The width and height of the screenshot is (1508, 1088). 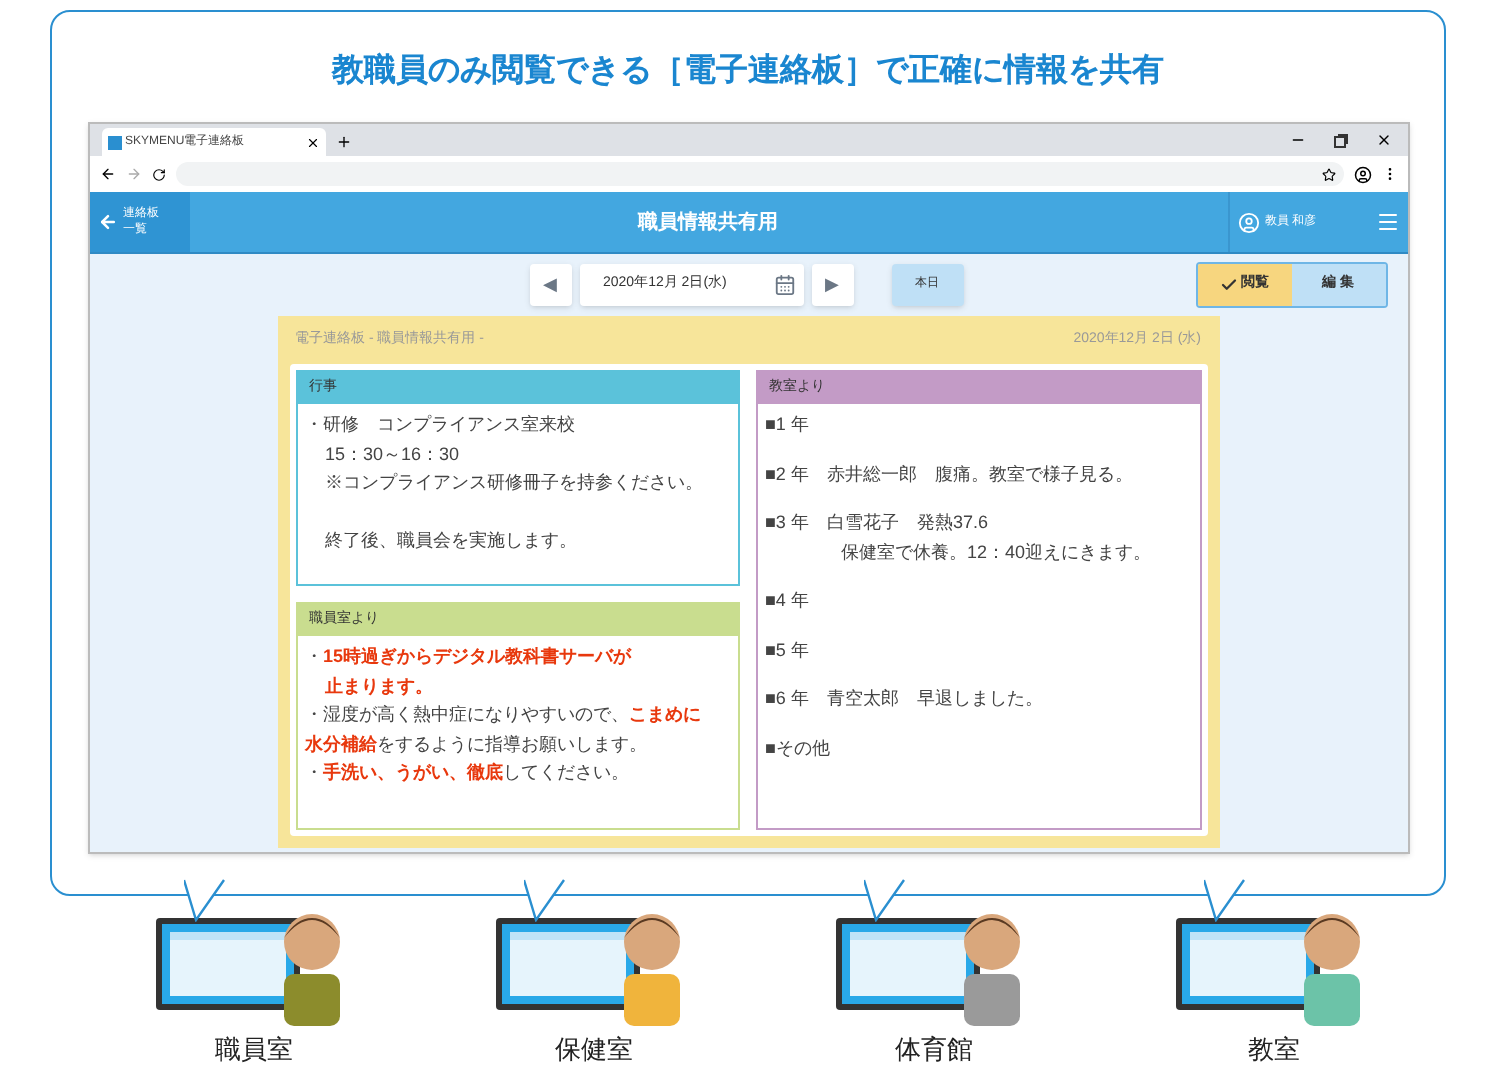 I want to click on station-label: 職員室, so click(x=254, y=1050).